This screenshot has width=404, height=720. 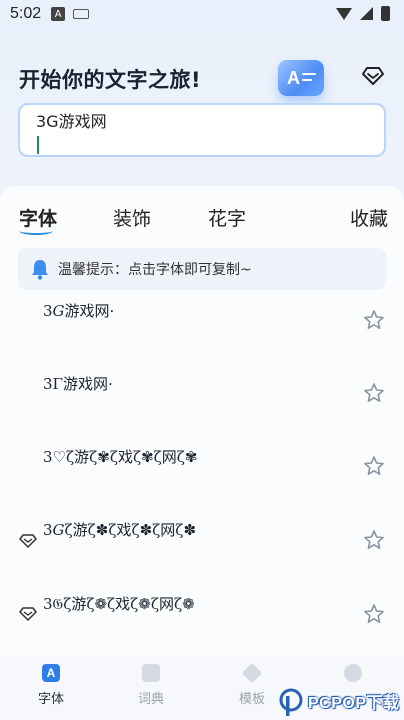 I want to click on tab-fancy-text: 花字, so click(x=227, y=217).